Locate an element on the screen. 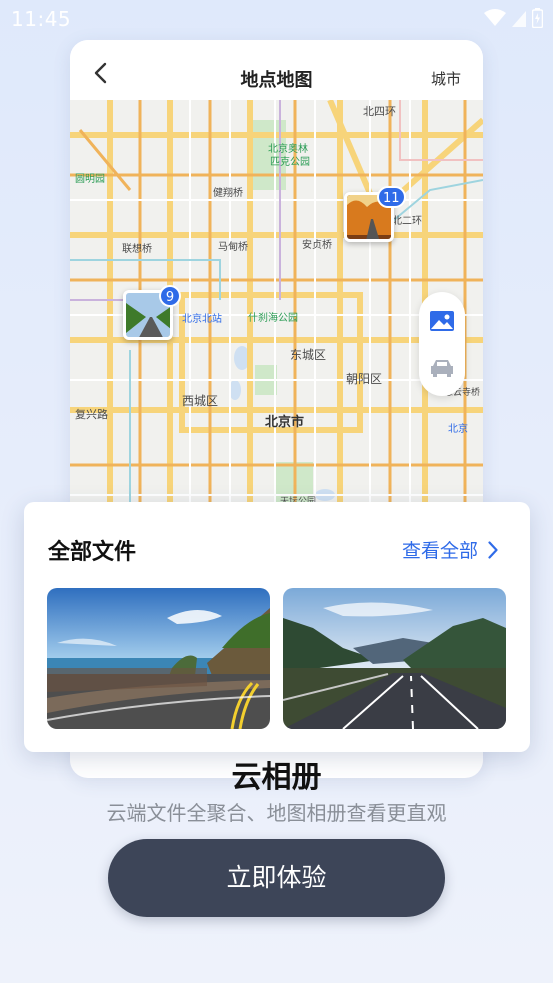 The height and width of the screenshot is (983, 553). map-label: 东城区 is located at coordinates (308, 355).